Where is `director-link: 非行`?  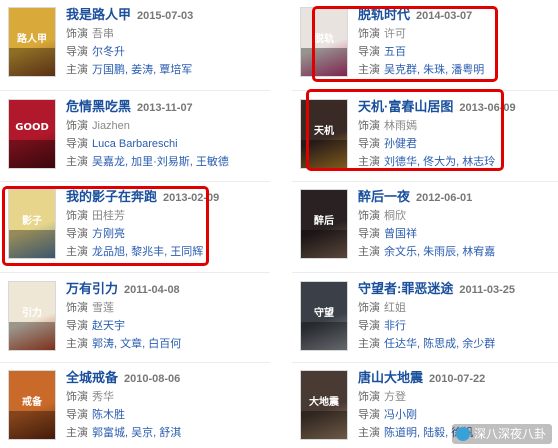 director-link: 非行 is located at coordinates (395, 326).